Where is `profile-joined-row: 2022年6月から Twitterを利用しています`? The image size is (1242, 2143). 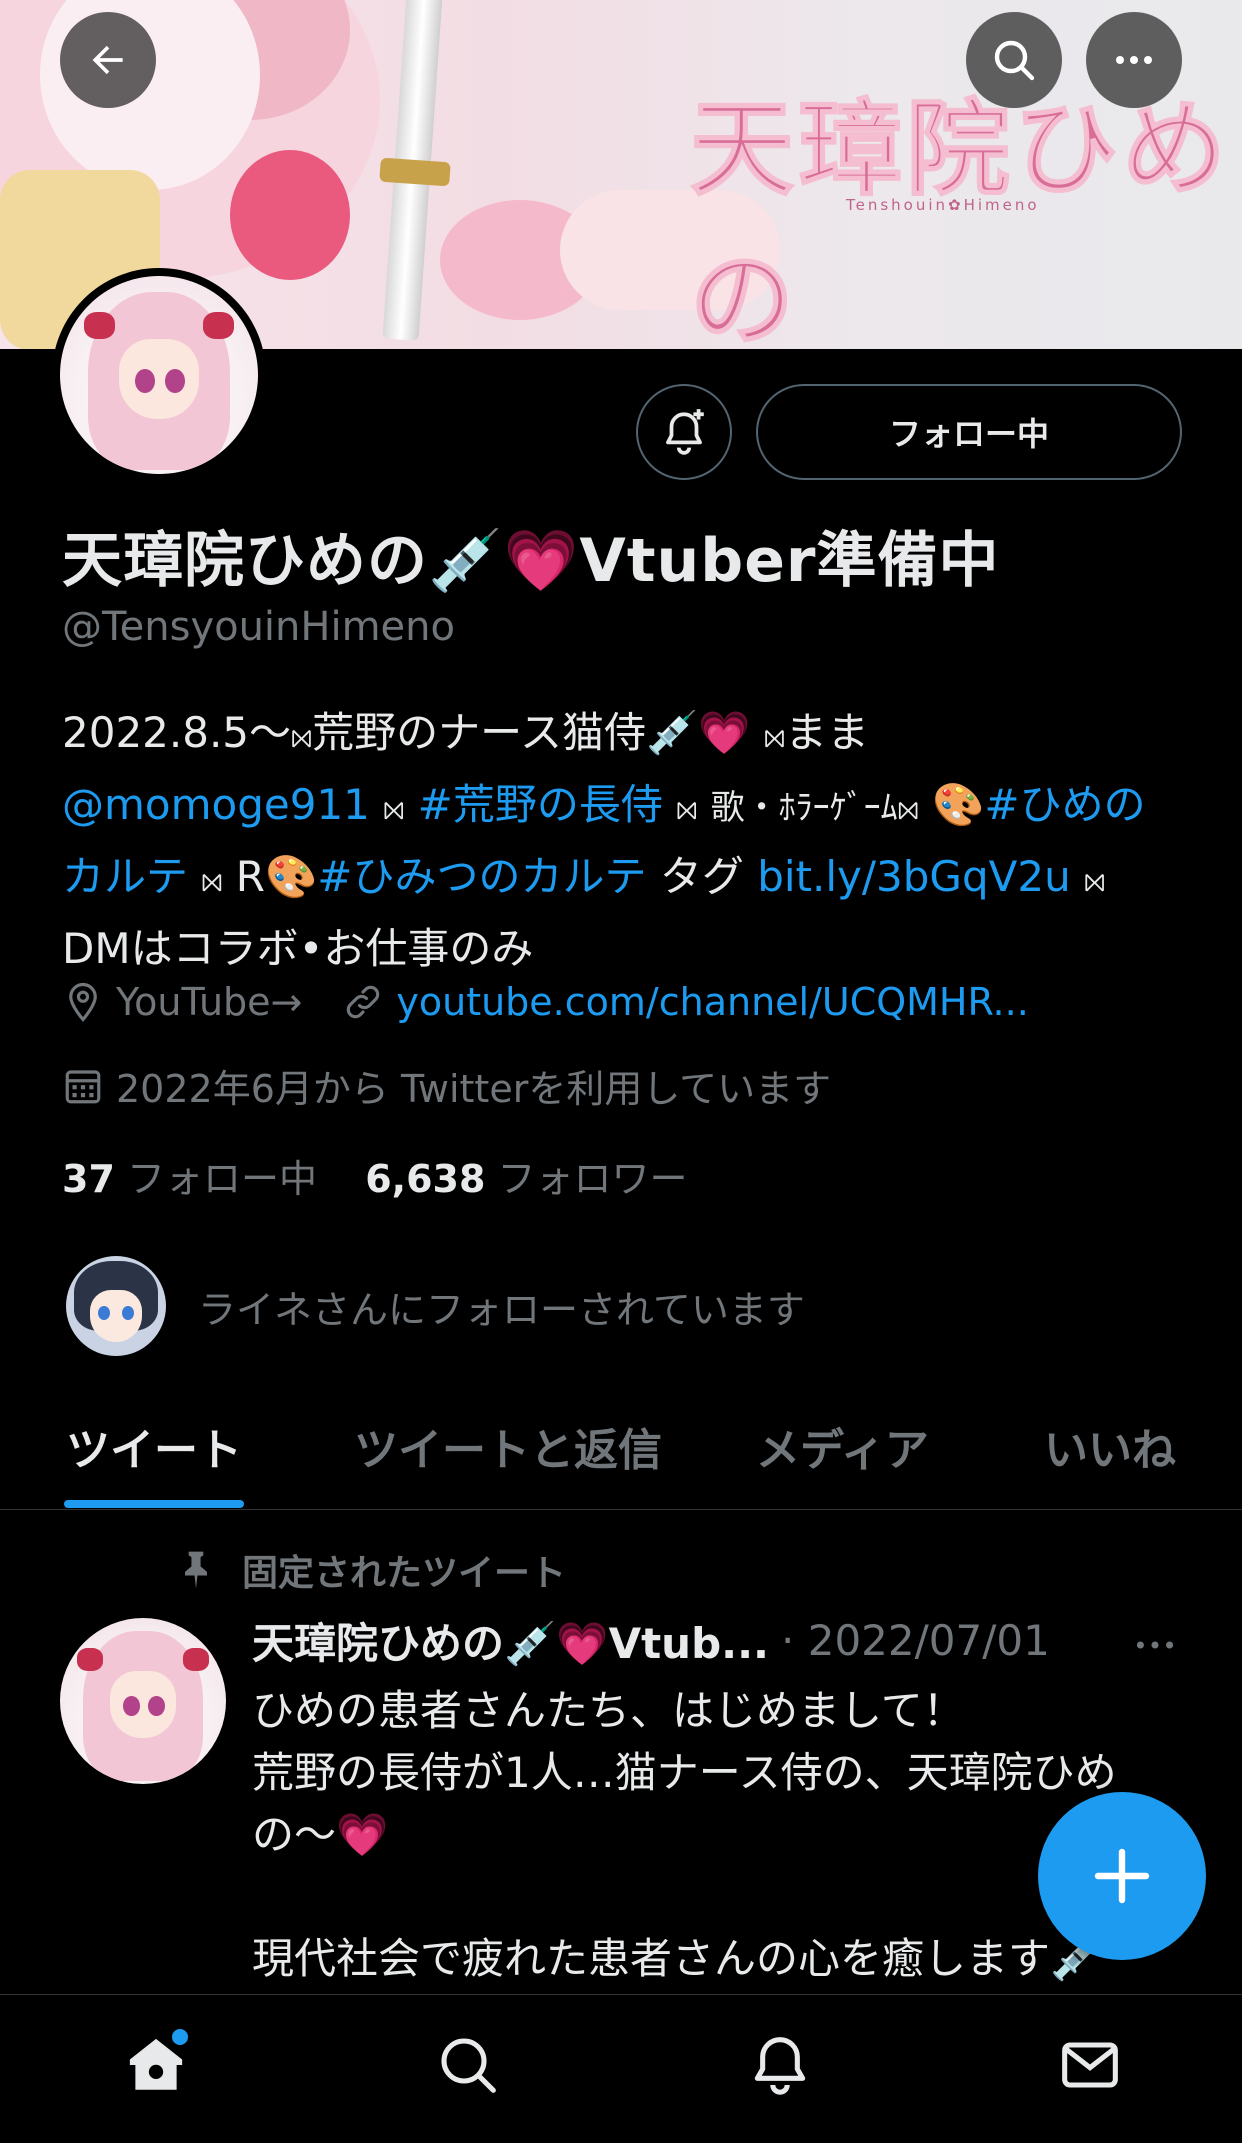
profile-joined-row: 2022年6月から Twitterを利用しています is located at coordinates (446, 1085).